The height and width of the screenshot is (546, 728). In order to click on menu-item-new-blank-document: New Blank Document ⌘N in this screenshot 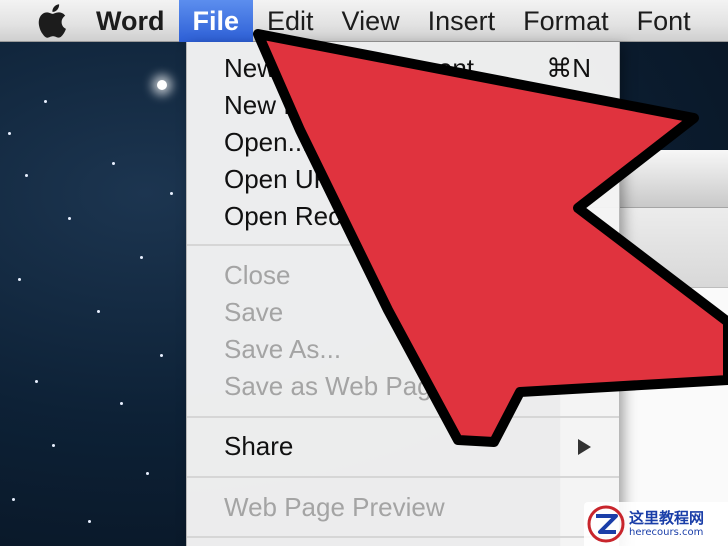, I will do `click(403, 68)`.